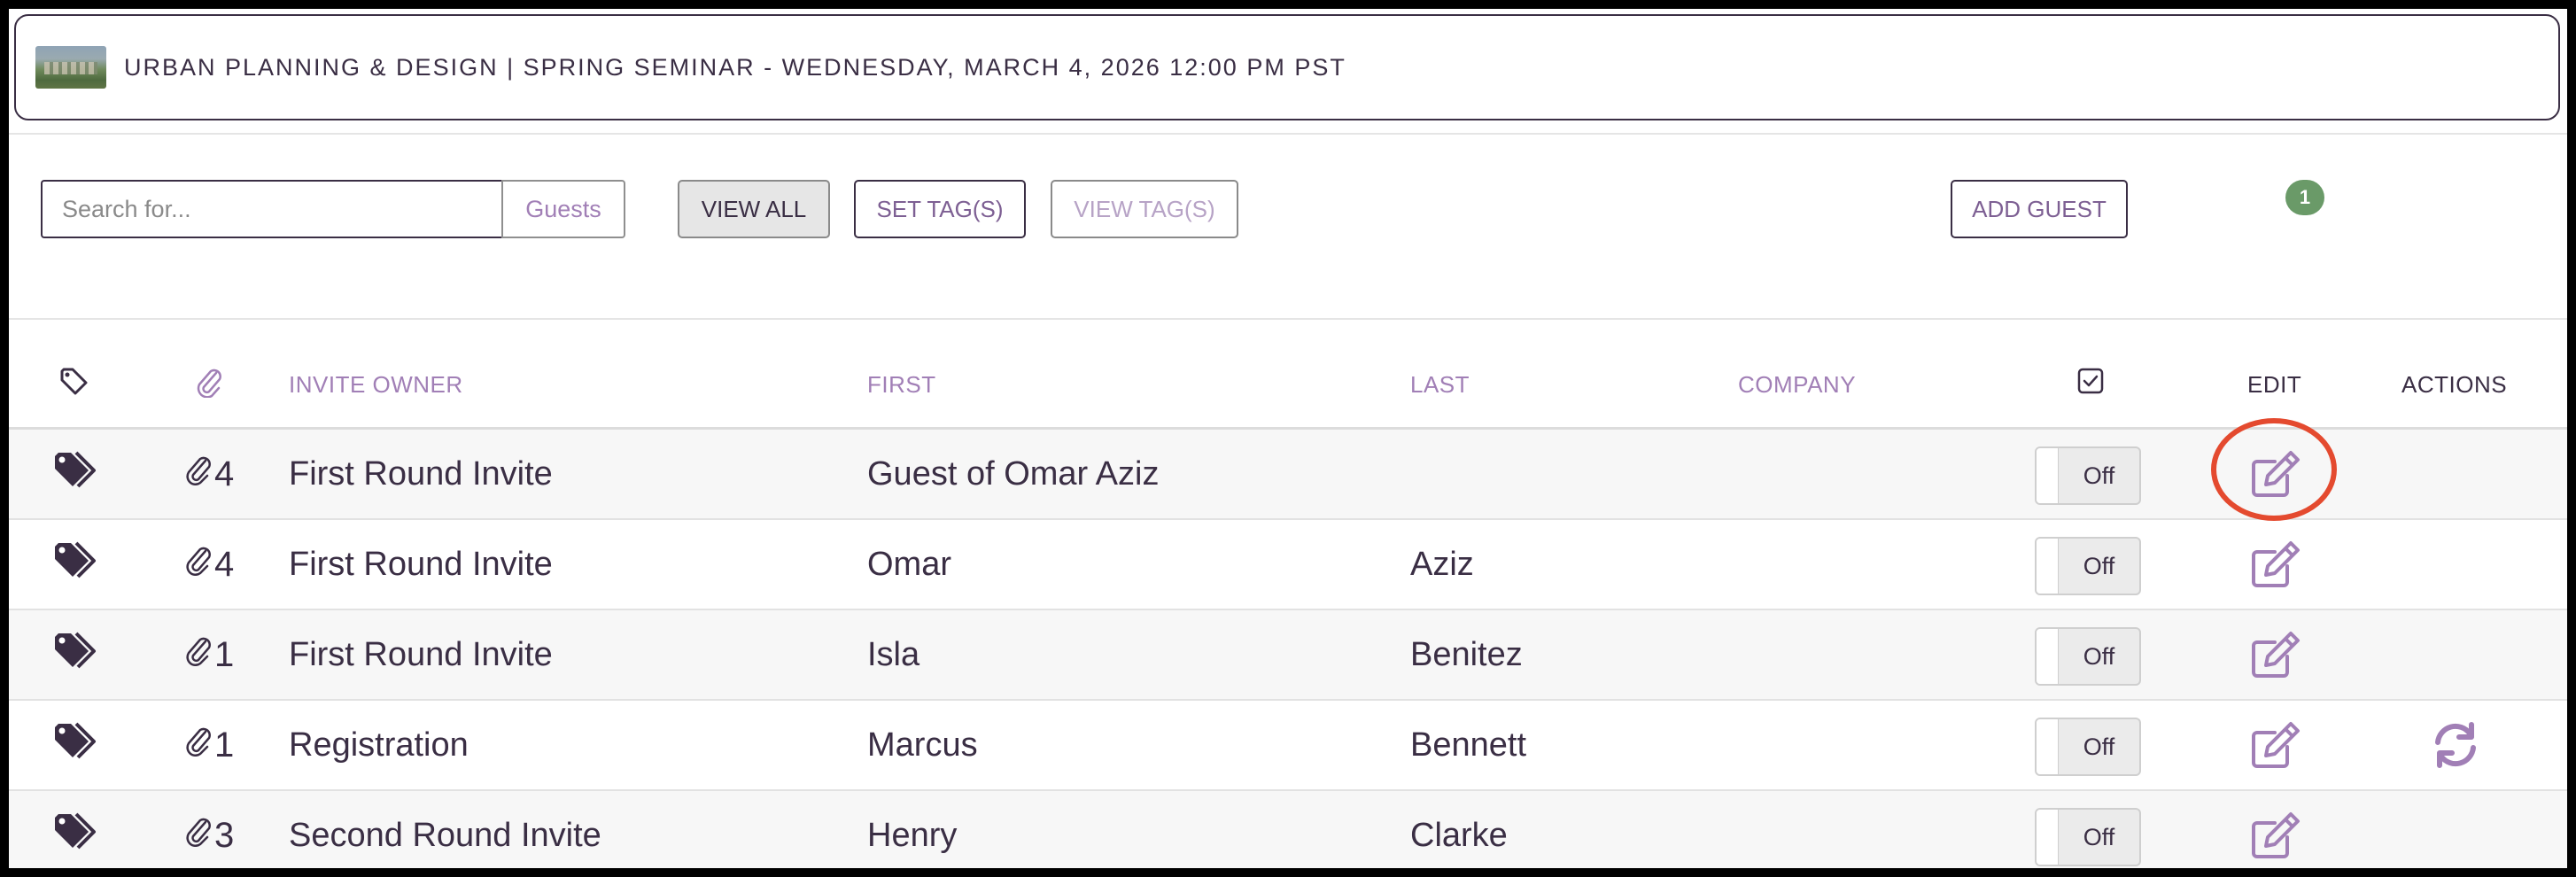  What do you see at coordinates (445, 835) in the screenshot?
I see `invite-owner-cell: Second Round Invite` at bounding box center [445, 835].